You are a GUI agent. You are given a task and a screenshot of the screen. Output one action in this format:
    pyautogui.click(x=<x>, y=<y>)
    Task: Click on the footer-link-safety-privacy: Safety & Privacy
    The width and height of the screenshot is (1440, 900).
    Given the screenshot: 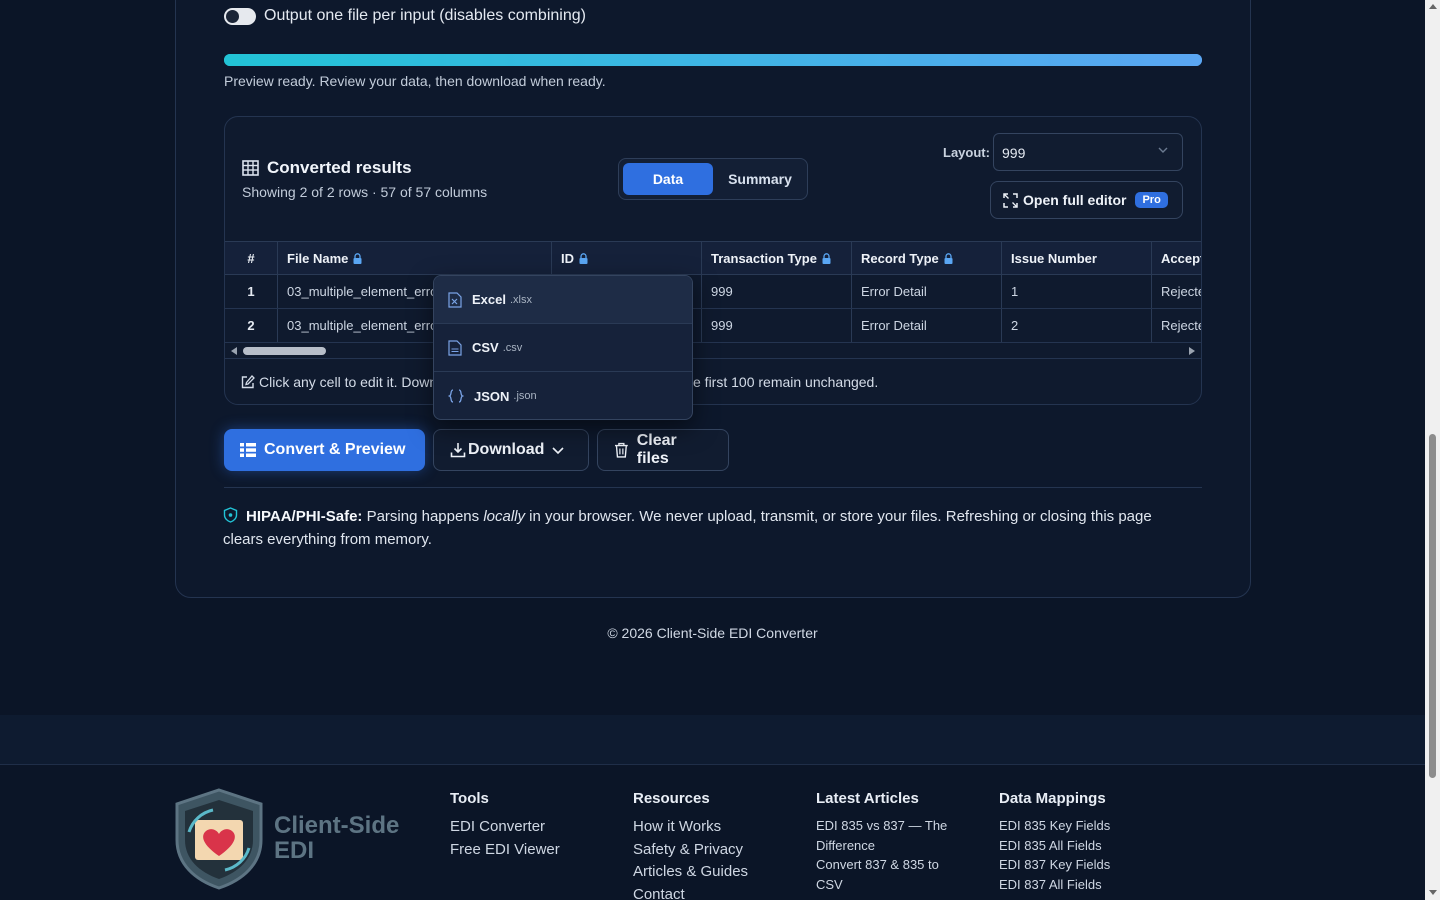 What is the action you would take?
    pyautogui.click(x=690, y=850)
    